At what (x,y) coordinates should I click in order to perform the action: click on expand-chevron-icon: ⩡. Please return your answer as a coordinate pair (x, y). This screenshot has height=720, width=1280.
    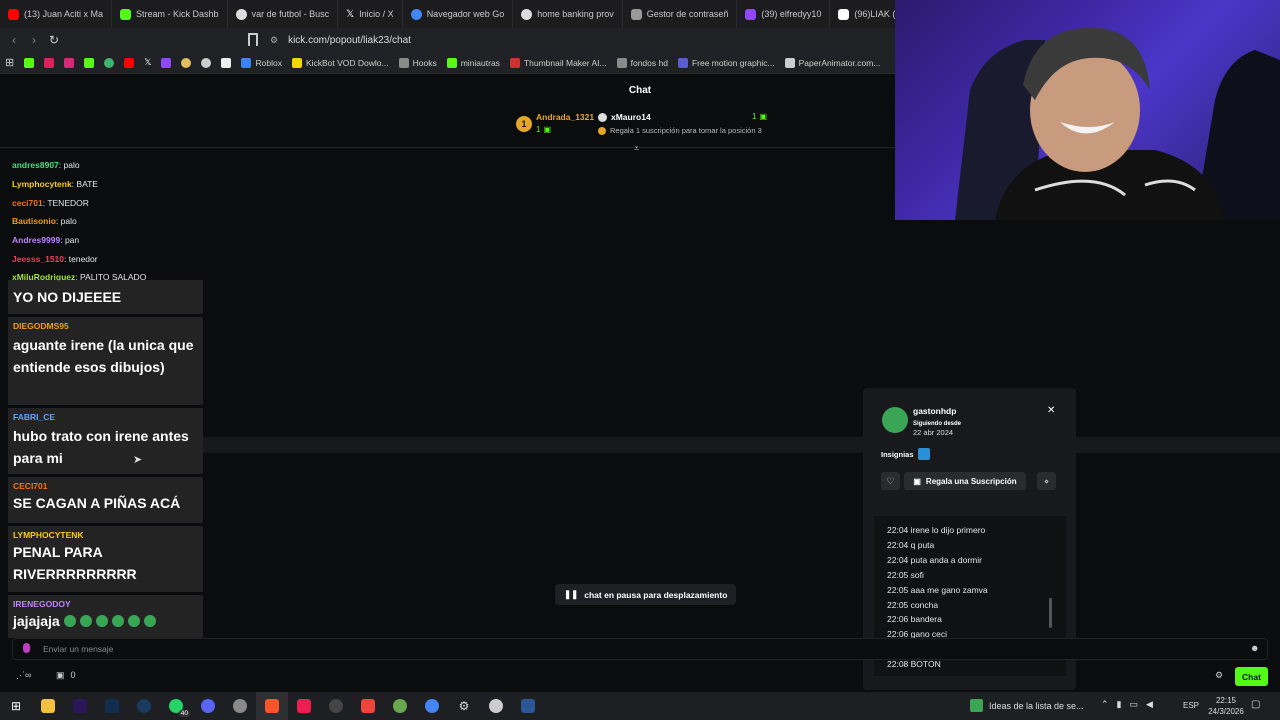
    Looking at the image, I should click on (636, 148).